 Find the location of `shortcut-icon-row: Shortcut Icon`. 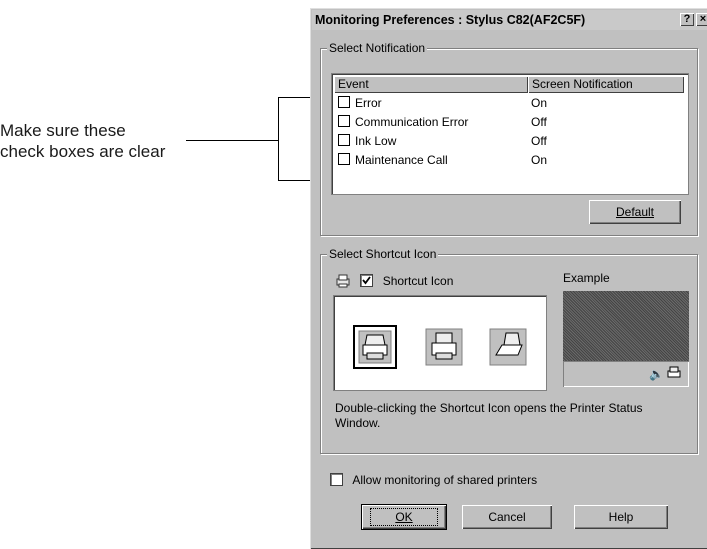

shortcut-icon-row: Shortcut Icon is located at coordinates (394, 281).